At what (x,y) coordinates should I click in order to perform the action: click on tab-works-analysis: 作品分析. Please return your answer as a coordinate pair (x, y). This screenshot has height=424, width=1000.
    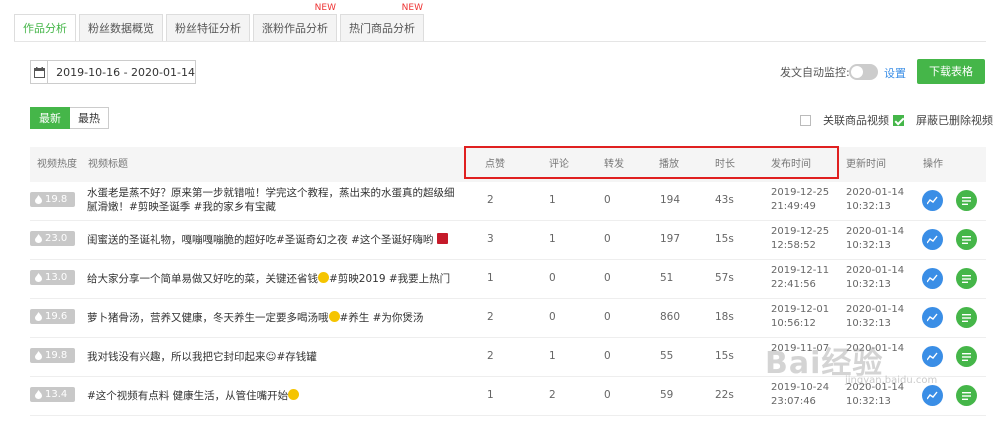
    Looking at the image, I should click on (45, 28).